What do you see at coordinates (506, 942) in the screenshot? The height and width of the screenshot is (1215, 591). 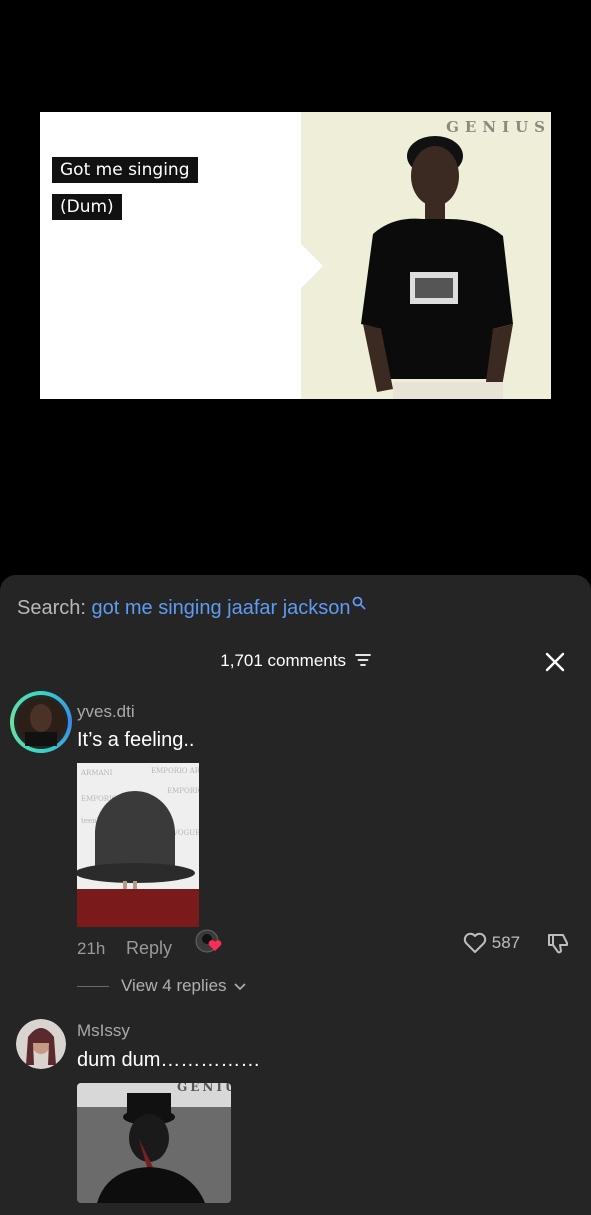 I see `like-count: 587` at bounding box center [506, 942].